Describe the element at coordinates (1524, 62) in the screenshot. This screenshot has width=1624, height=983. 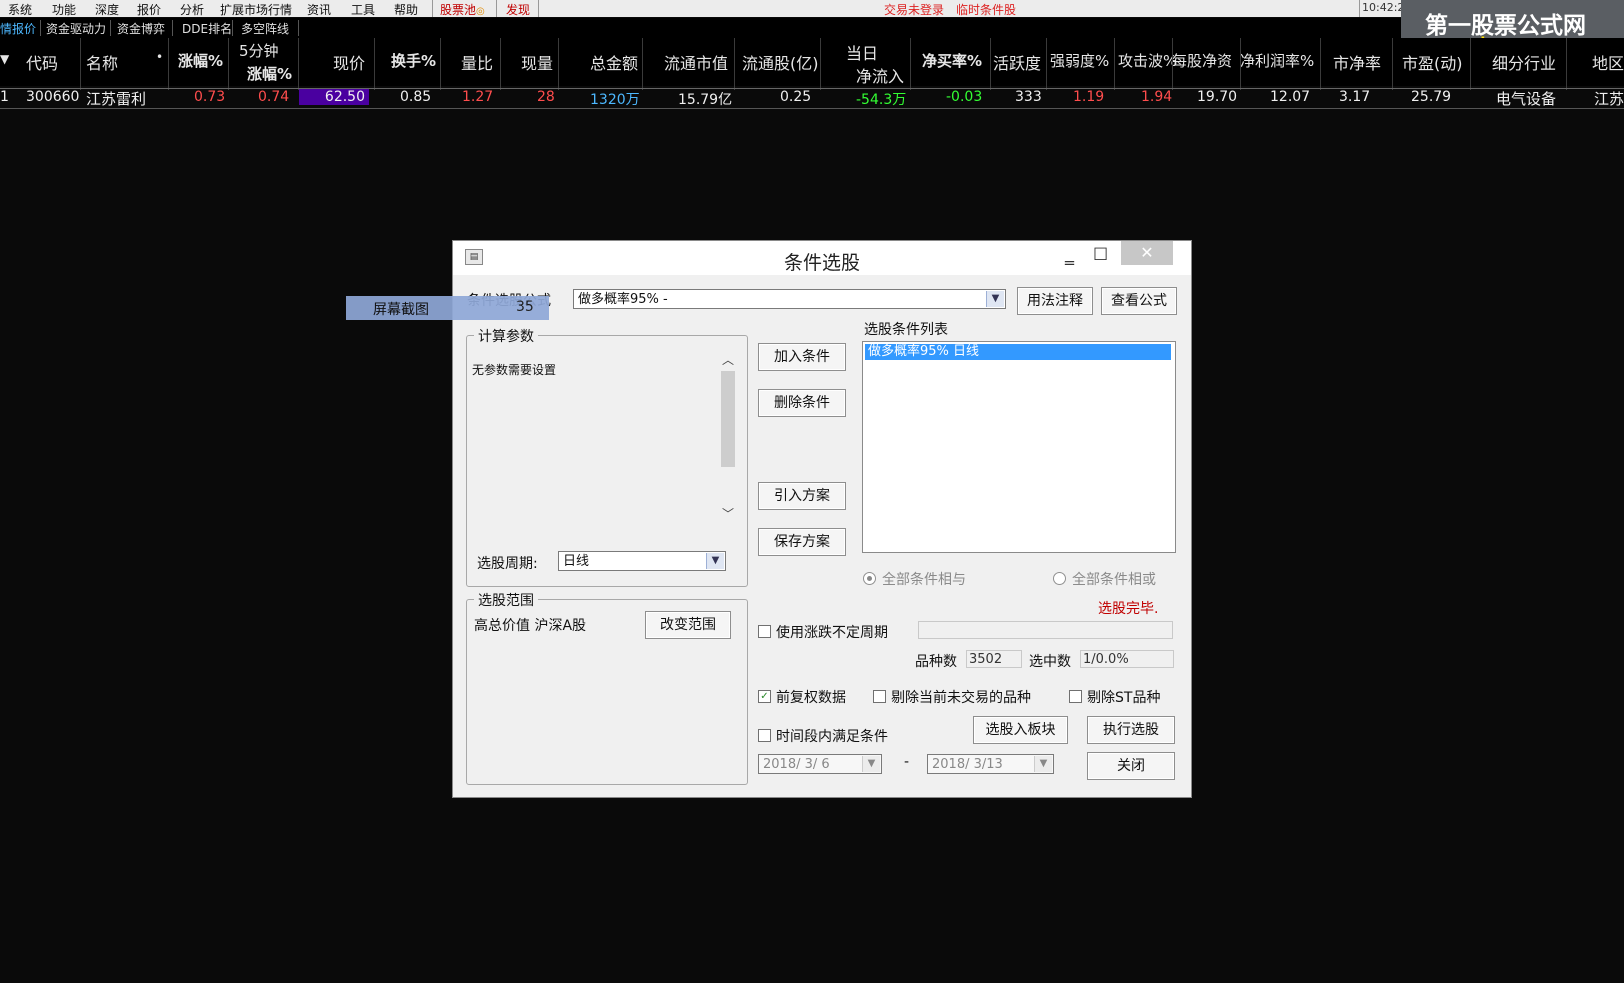
I see `col-header-industry: 细分行业` at that location.